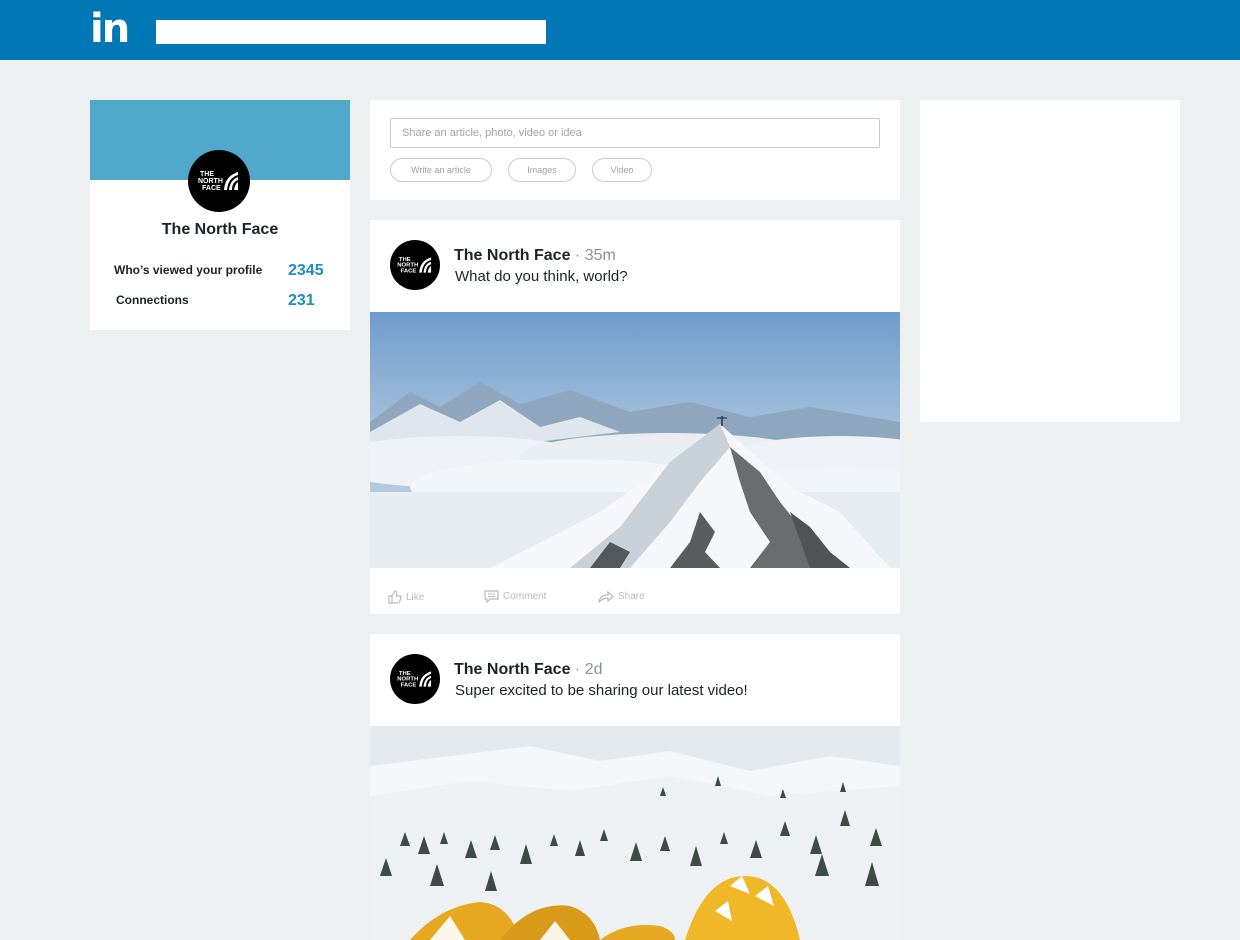 This screenshot has width=1240, height=940. Describe the element at coordinates (491, 596) in the screenshot. I see `comment-icon` at that location.